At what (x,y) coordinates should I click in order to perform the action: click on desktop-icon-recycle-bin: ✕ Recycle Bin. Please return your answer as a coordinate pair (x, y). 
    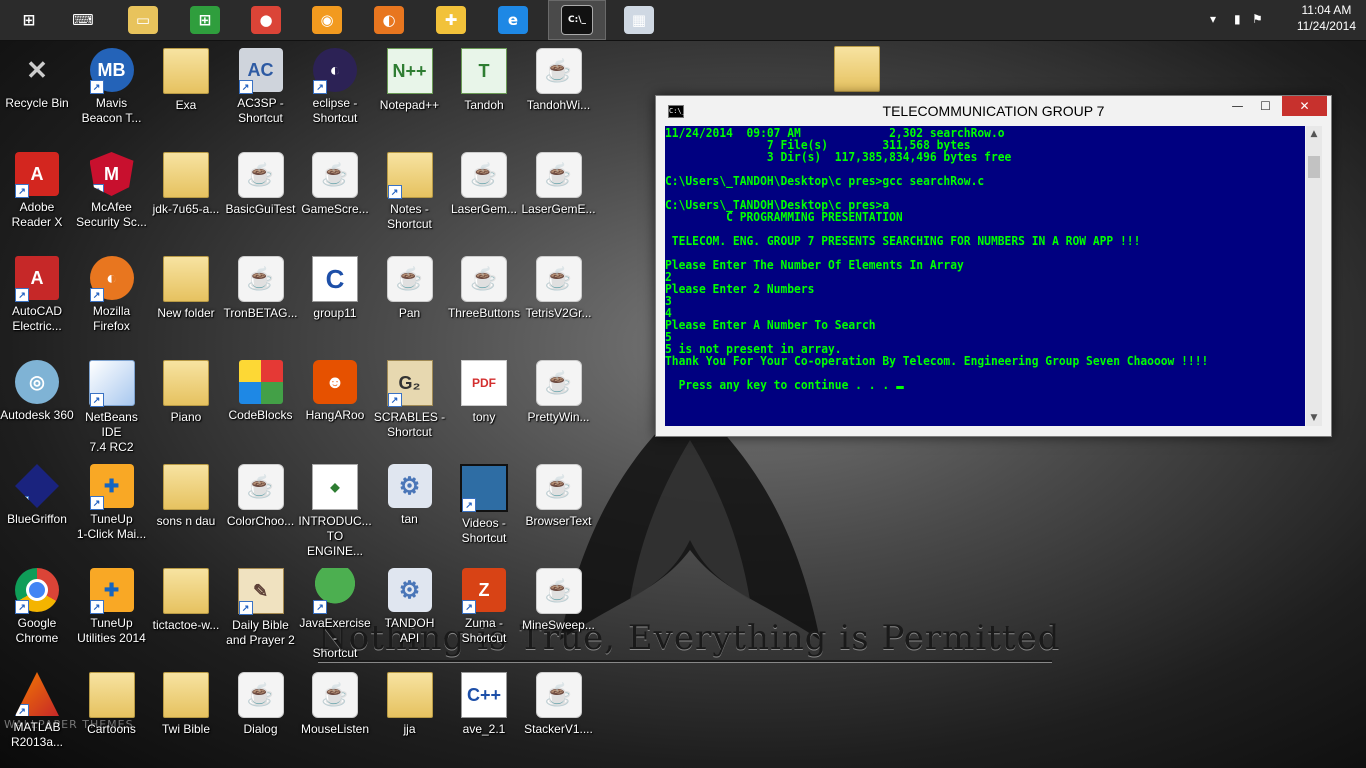
    Looking at the image, I should click on (37, 90).